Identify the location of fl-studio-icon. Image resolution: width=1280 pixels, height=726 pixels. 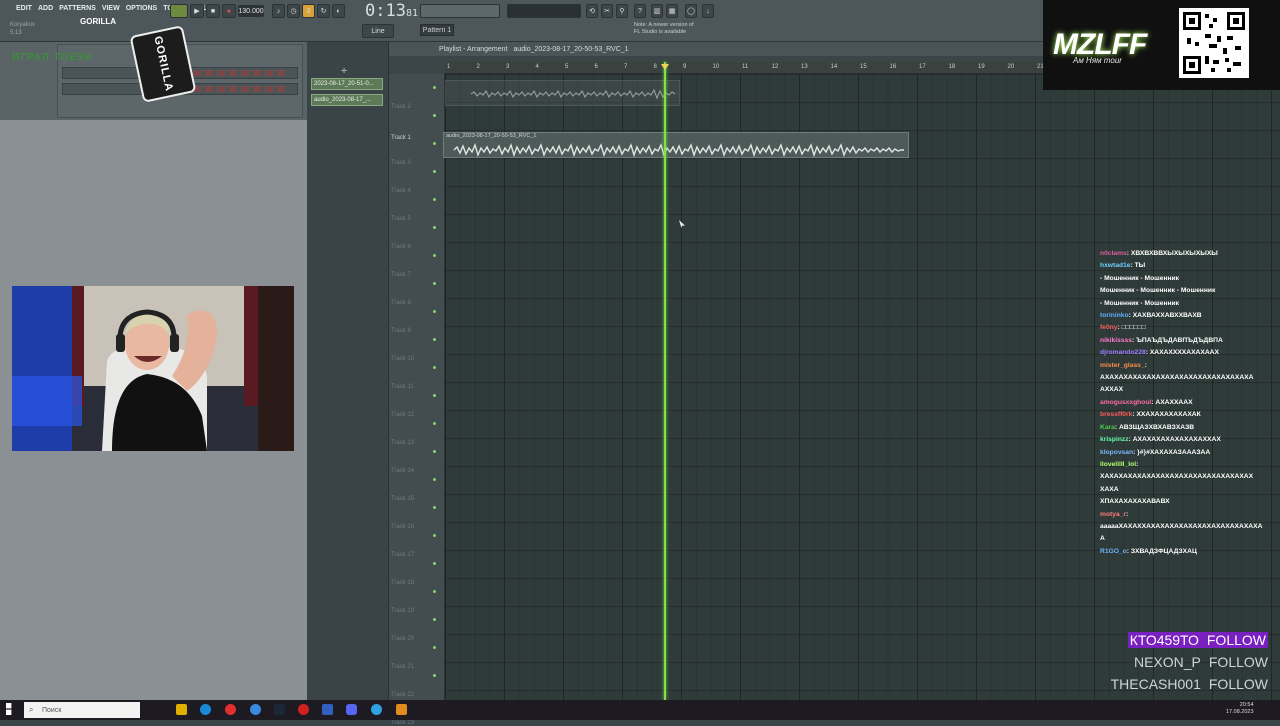
(401, 709).